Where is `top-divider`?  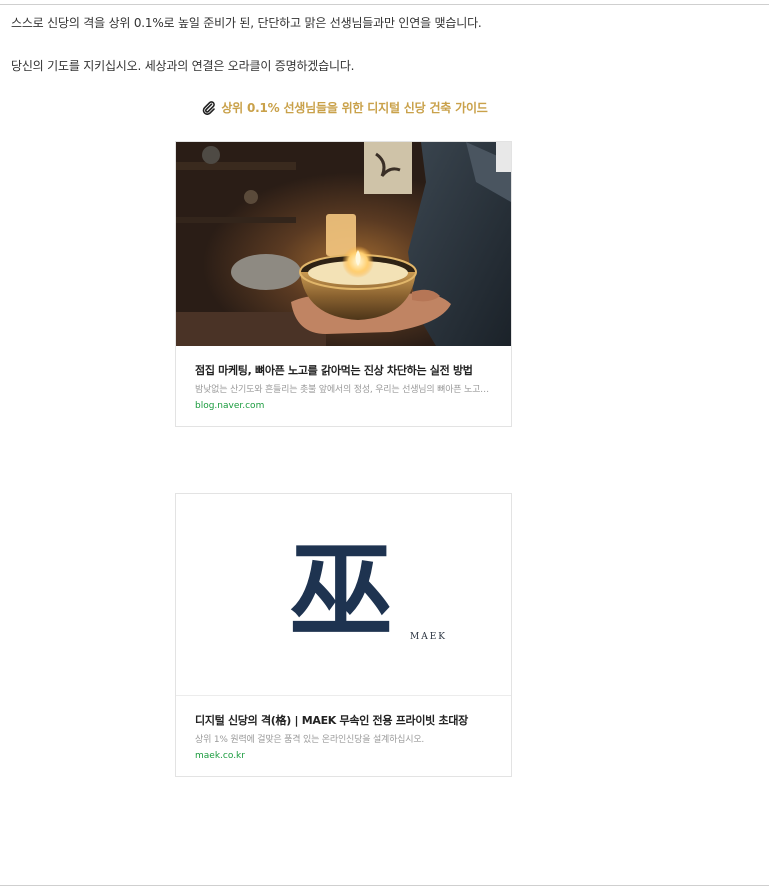
top-divider is located at coordinates (384, 4).